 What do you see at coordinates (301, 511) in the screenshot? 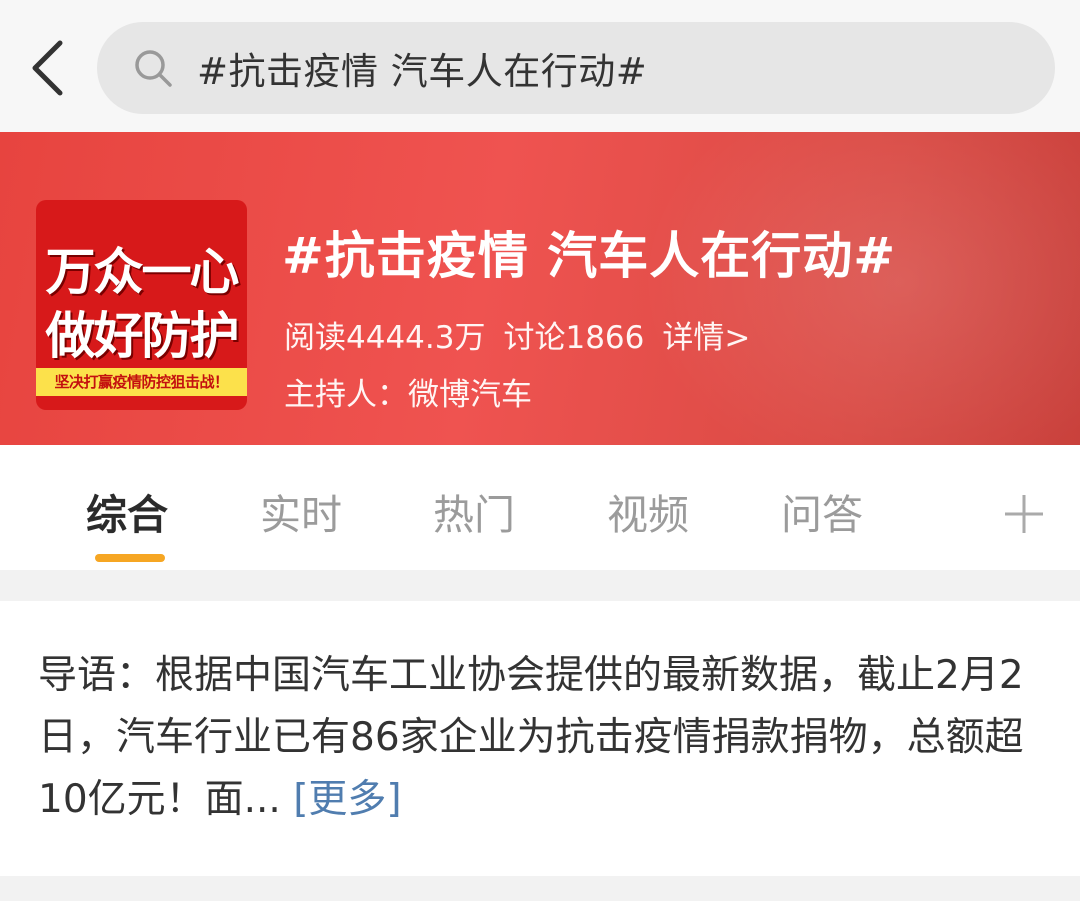
I see `tab-realtime: 实时` at bounding box center [301, 511].